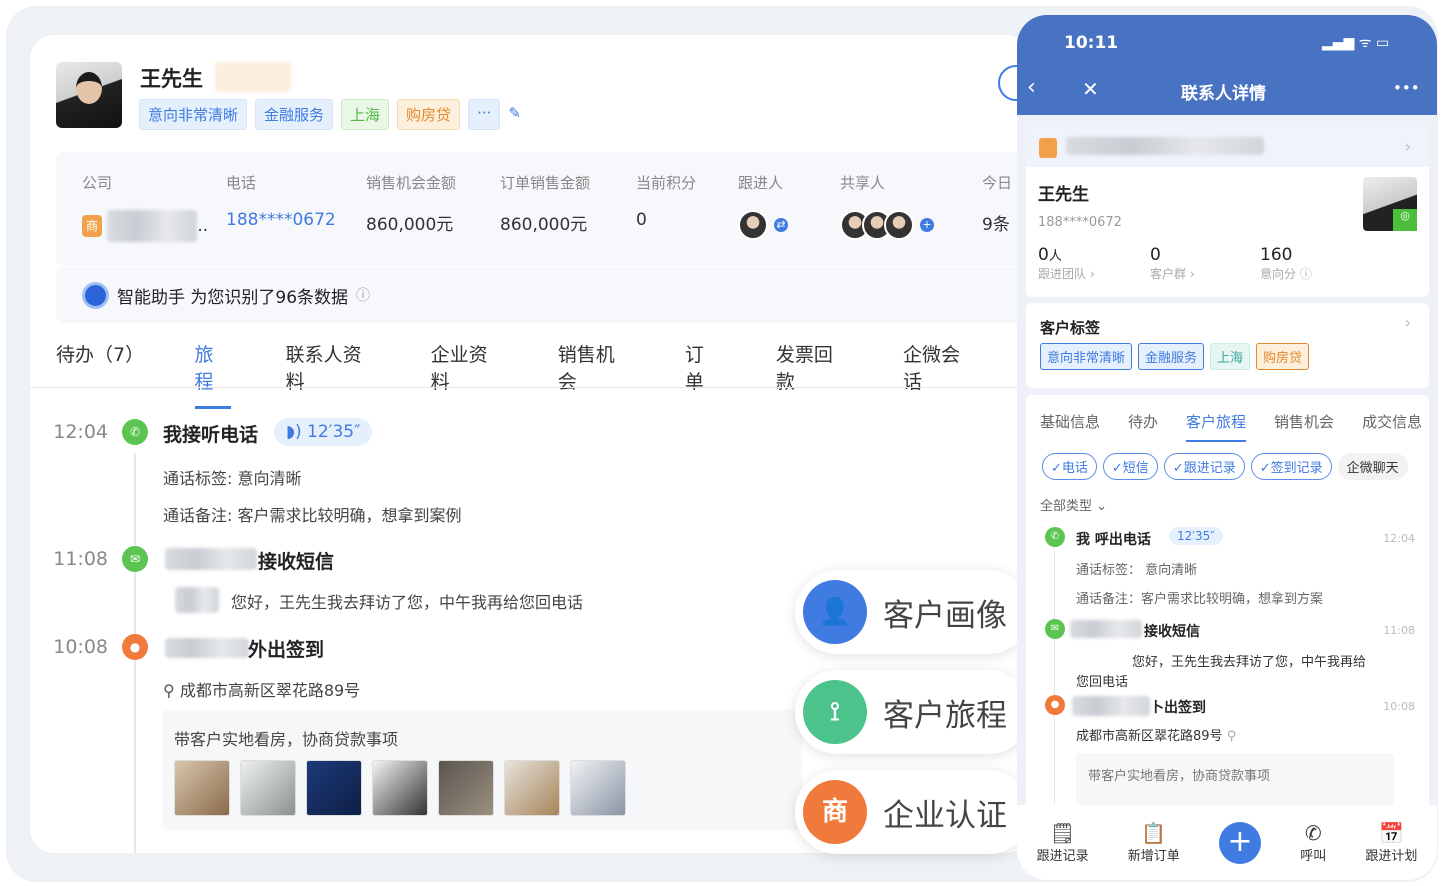  Describe the element at coordinates (331, 374) in the screenshot. I see `tab-contact-info: 联系人资料` at that location.